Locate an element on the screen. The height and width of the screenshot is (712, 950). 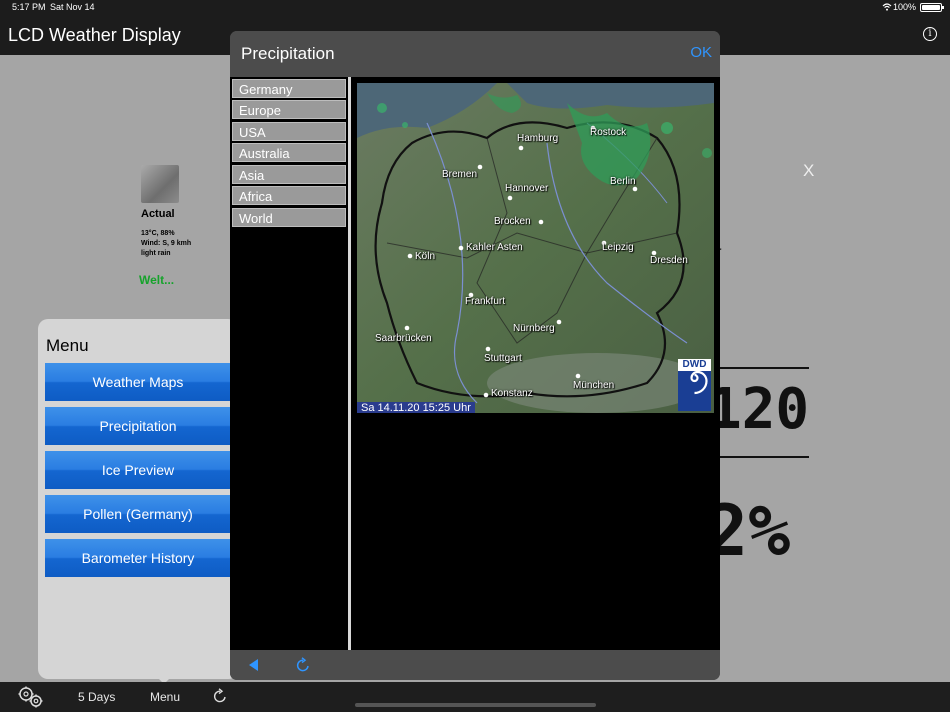
status-date: Sat Nov 14 is located at coordinates (72, 7).